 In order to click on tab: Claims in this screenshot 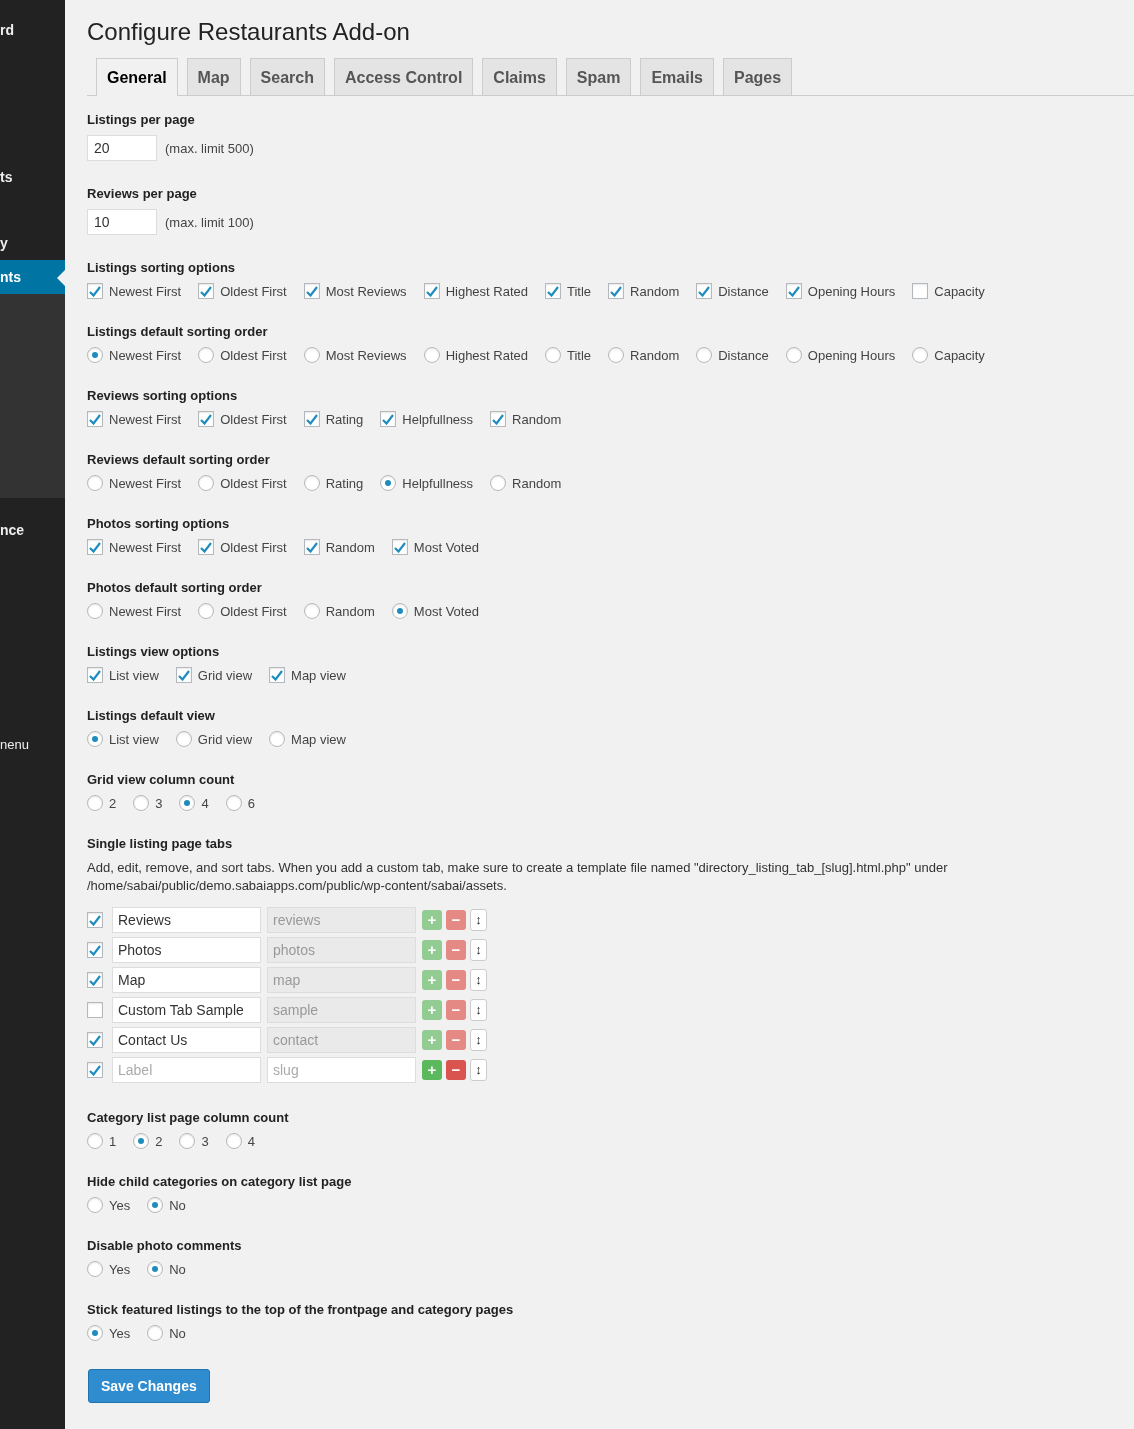, I will do `click(519, 76)`.